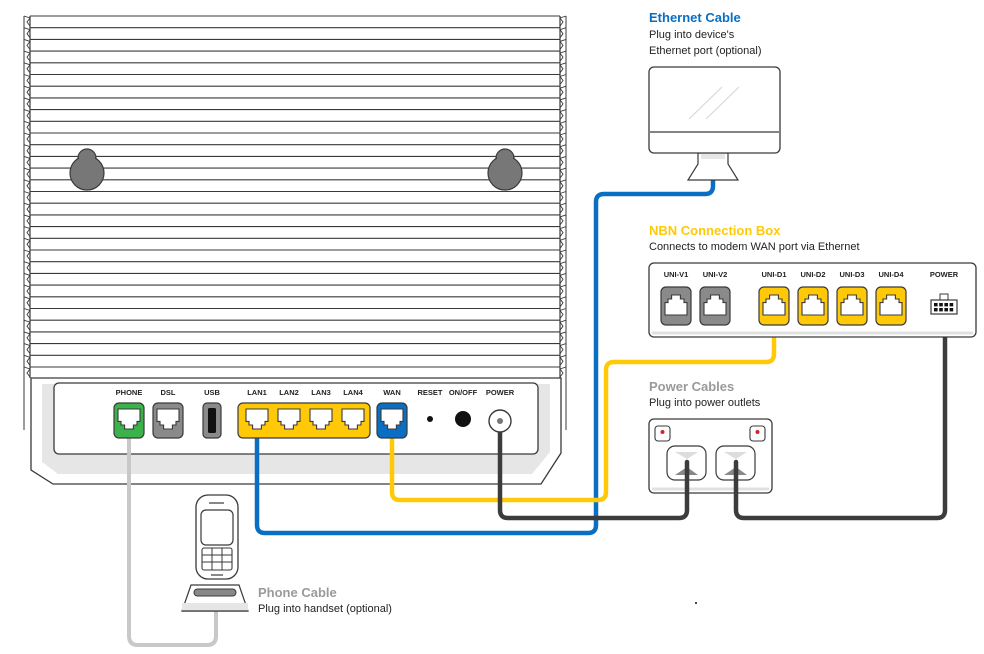  What do you see at coordinates (692, 386) in the screenshot?
I see `power-label-title: Power Cables` at bounding box center [692, 386].